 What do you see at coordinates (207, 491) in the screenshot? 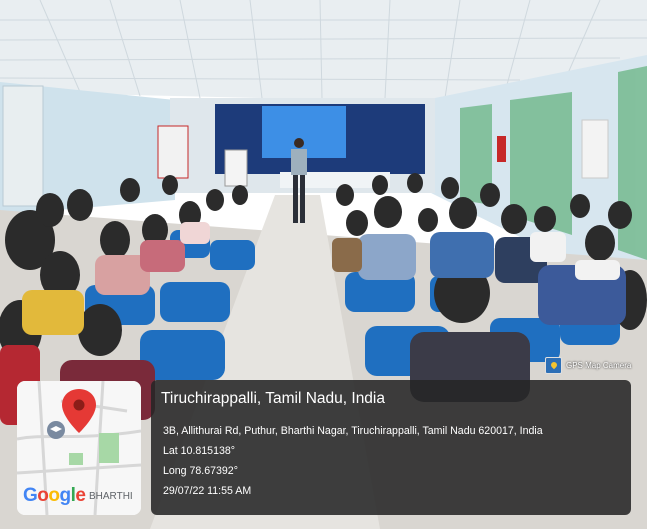
I see `location-timestamp: 29/07/22 11:55 AM` at bounding box center [207, 491].